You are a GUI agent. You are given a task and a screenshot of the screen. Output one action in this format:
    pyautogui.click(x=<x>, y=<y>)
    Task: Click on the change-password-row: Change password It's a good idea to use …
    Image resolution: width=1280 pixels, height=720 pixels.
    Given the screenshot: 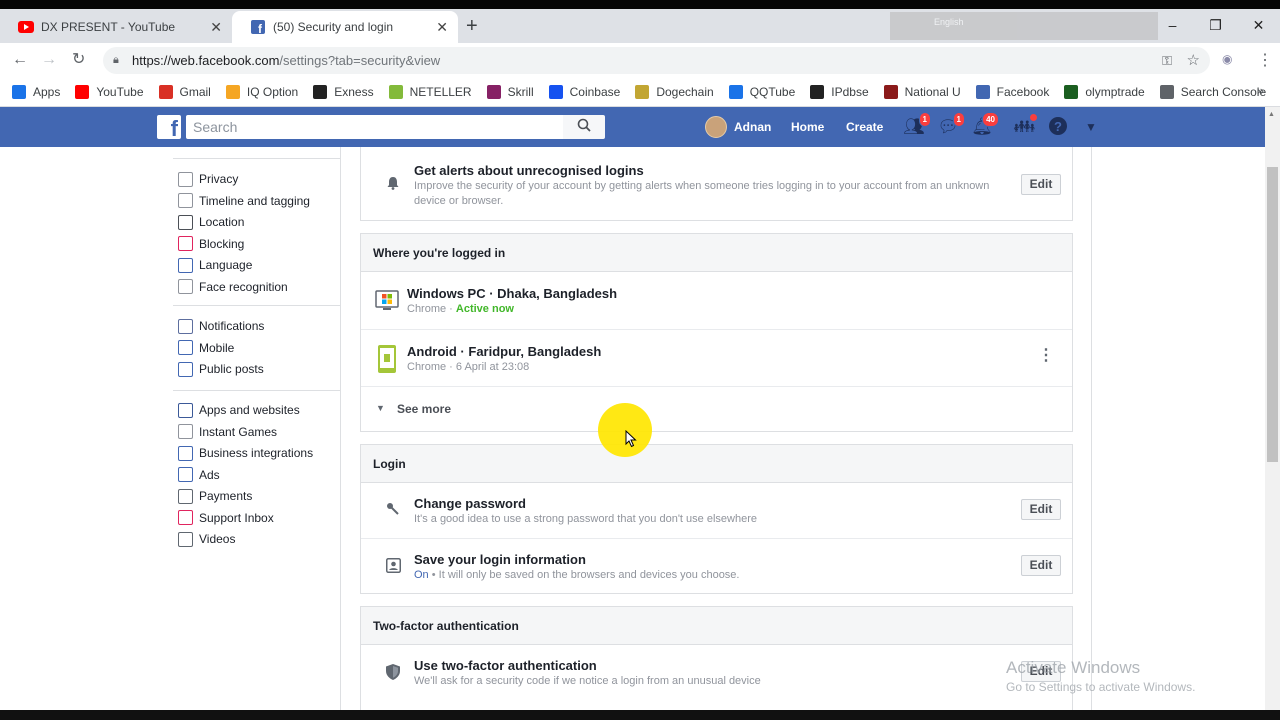 What is the action you would take?
    pyautogui.click(x=716, y=510)
    